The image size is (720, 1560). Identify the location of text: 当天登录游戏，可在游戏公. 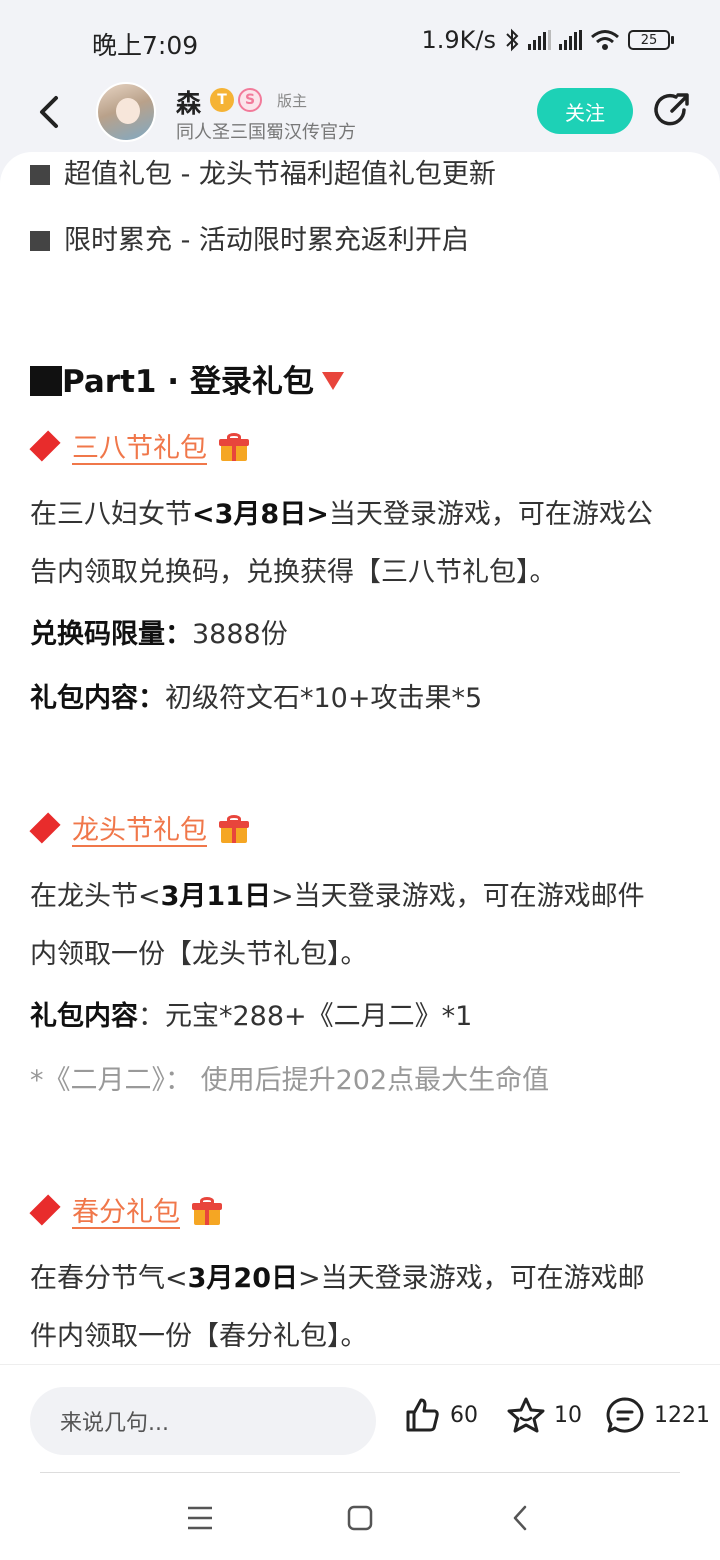
(490, 514).